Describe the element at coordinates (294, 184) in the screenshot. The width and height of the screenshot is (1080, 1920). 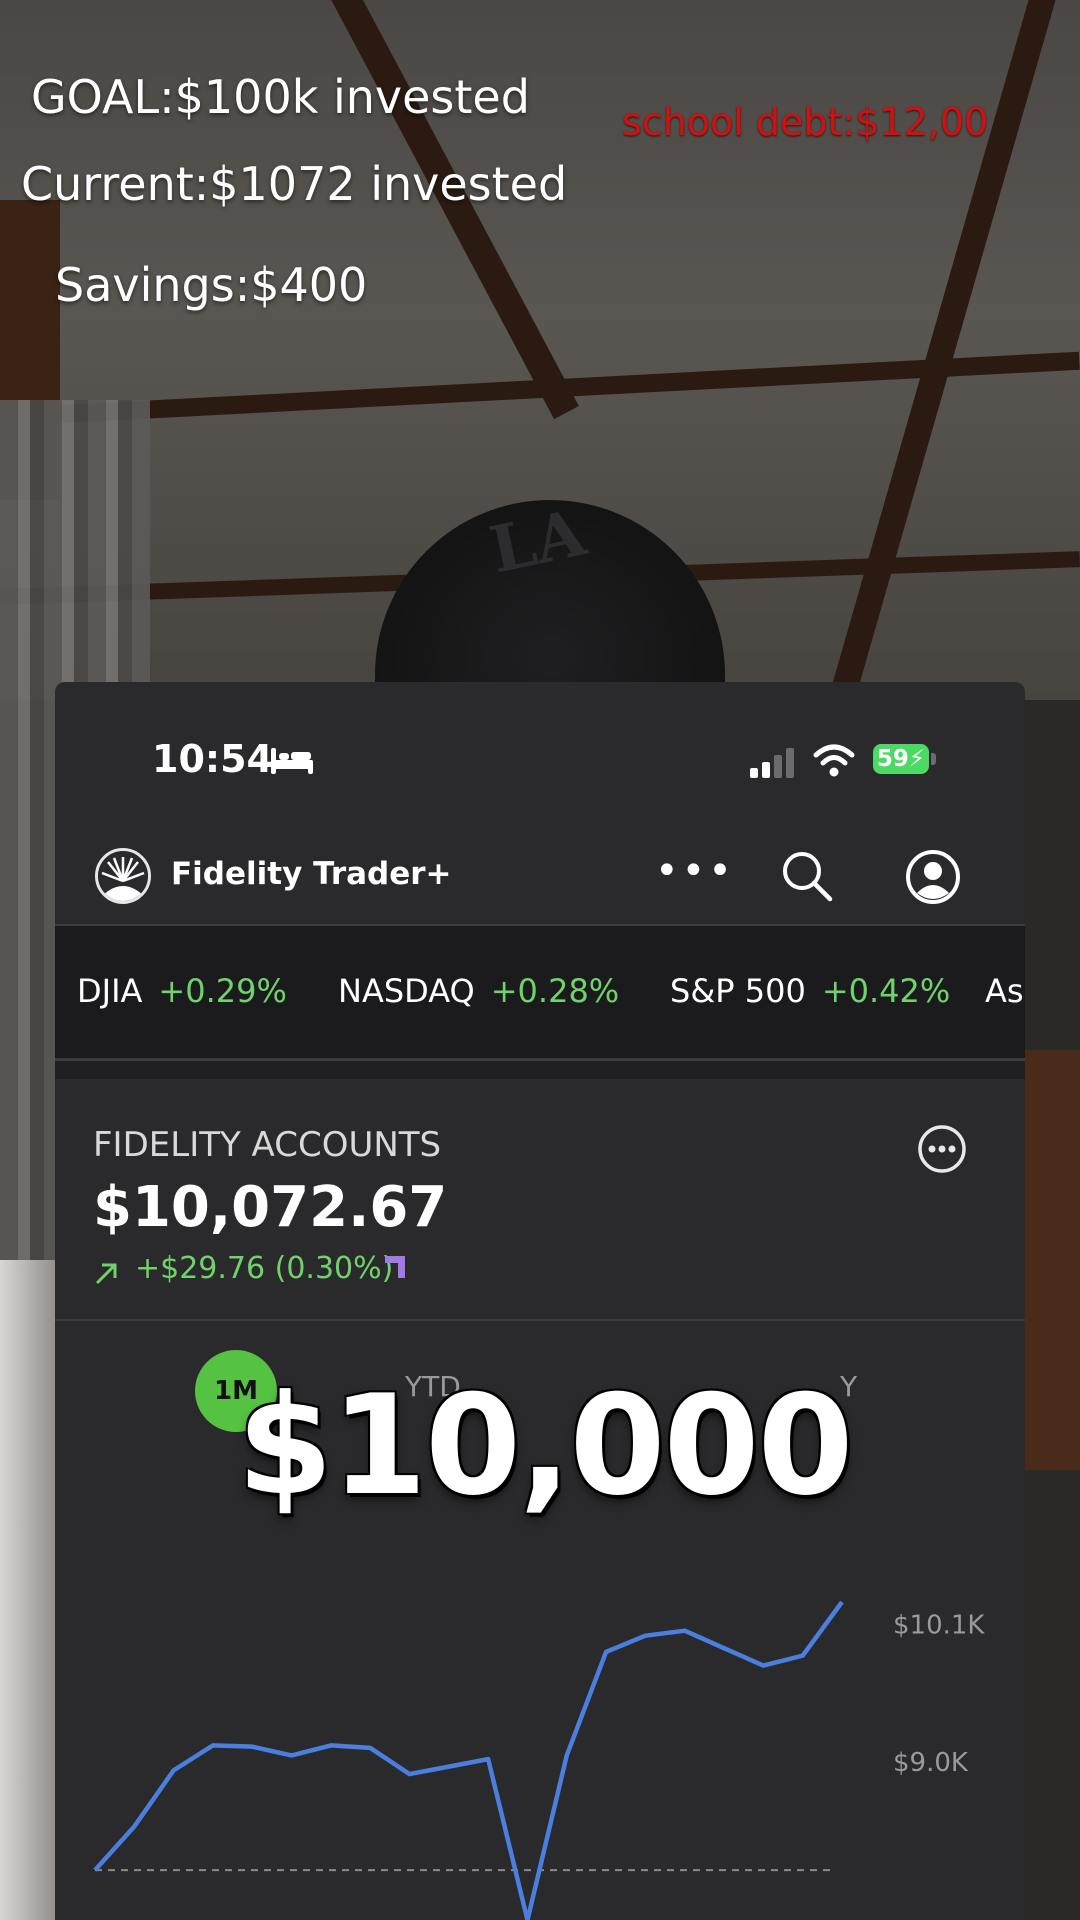
I see `current-caption: Current:$1072 invested` at that location.